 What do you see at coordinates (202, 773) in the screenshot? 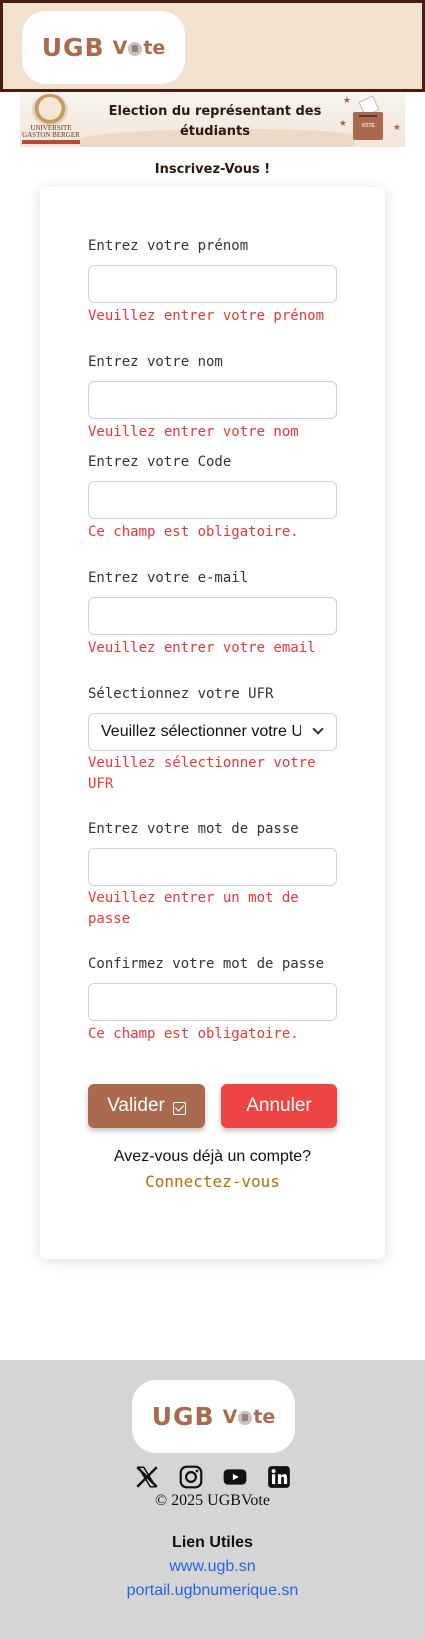
I see `ufr-error: Veuillez sélectionner votre UFR` at bounding box center [202, 773].